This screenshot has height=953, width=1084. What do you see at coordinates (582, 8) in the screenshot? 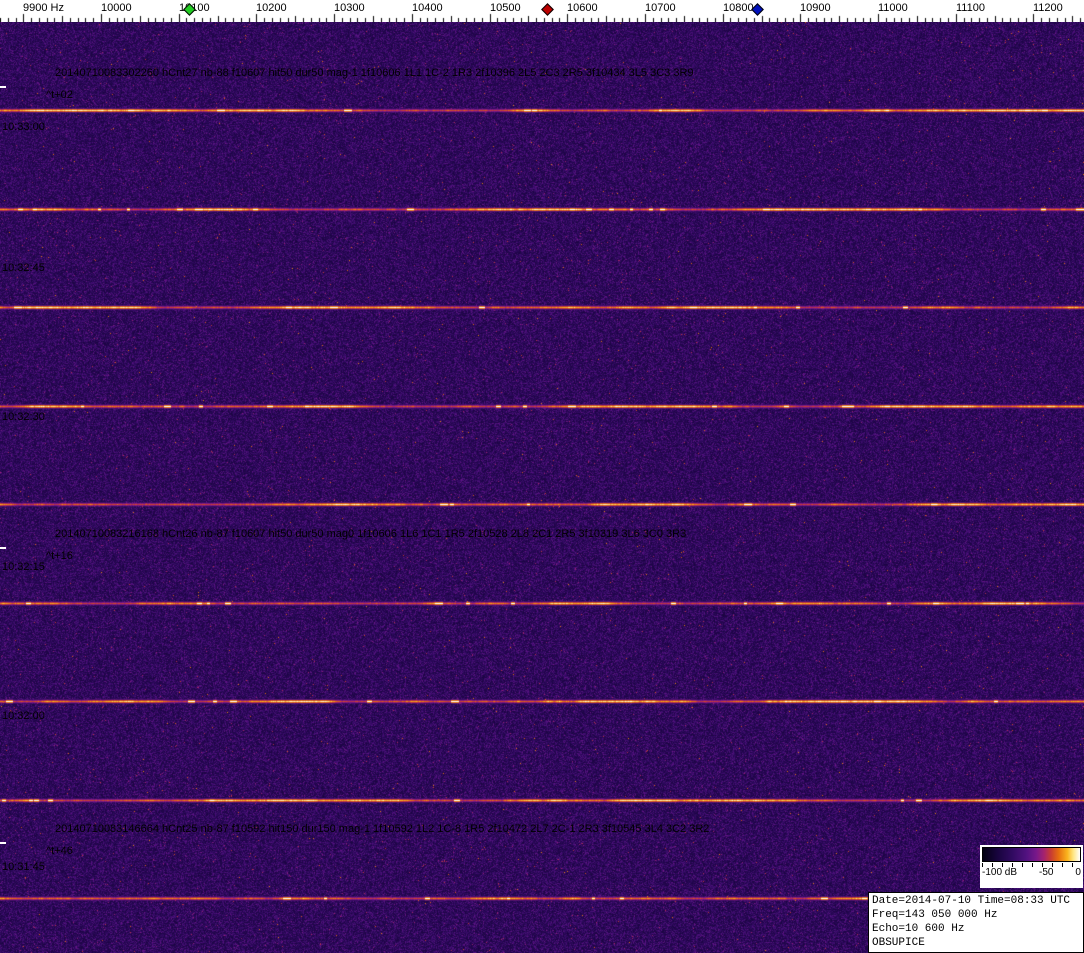
I see `ruler-label-10600: 10600` at bounding box center [582, 8].